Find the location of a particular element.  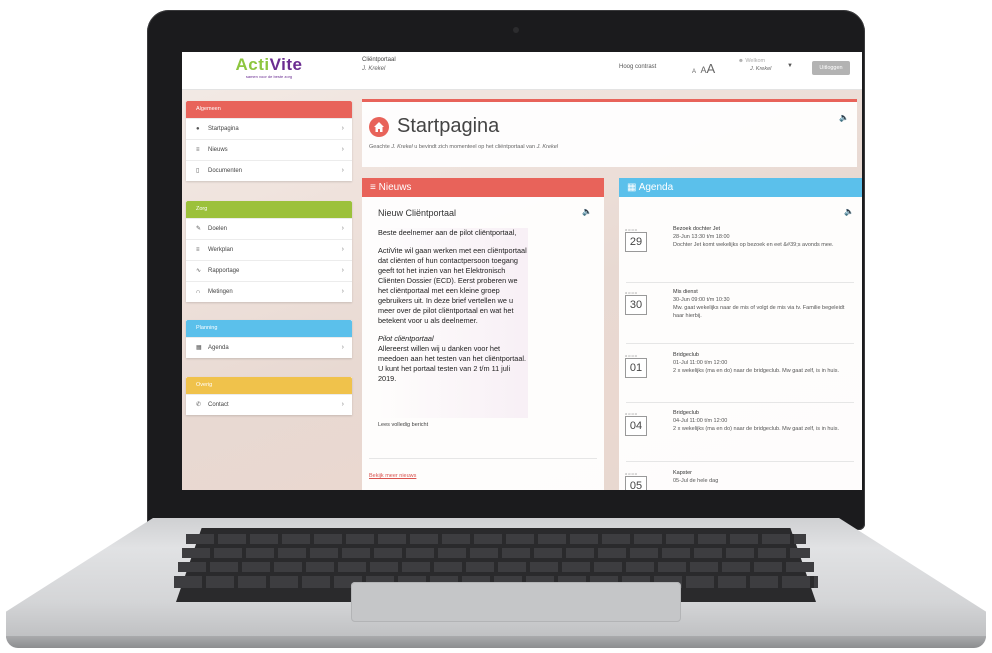

font-large-button: A is located at coordinates (710, 68).